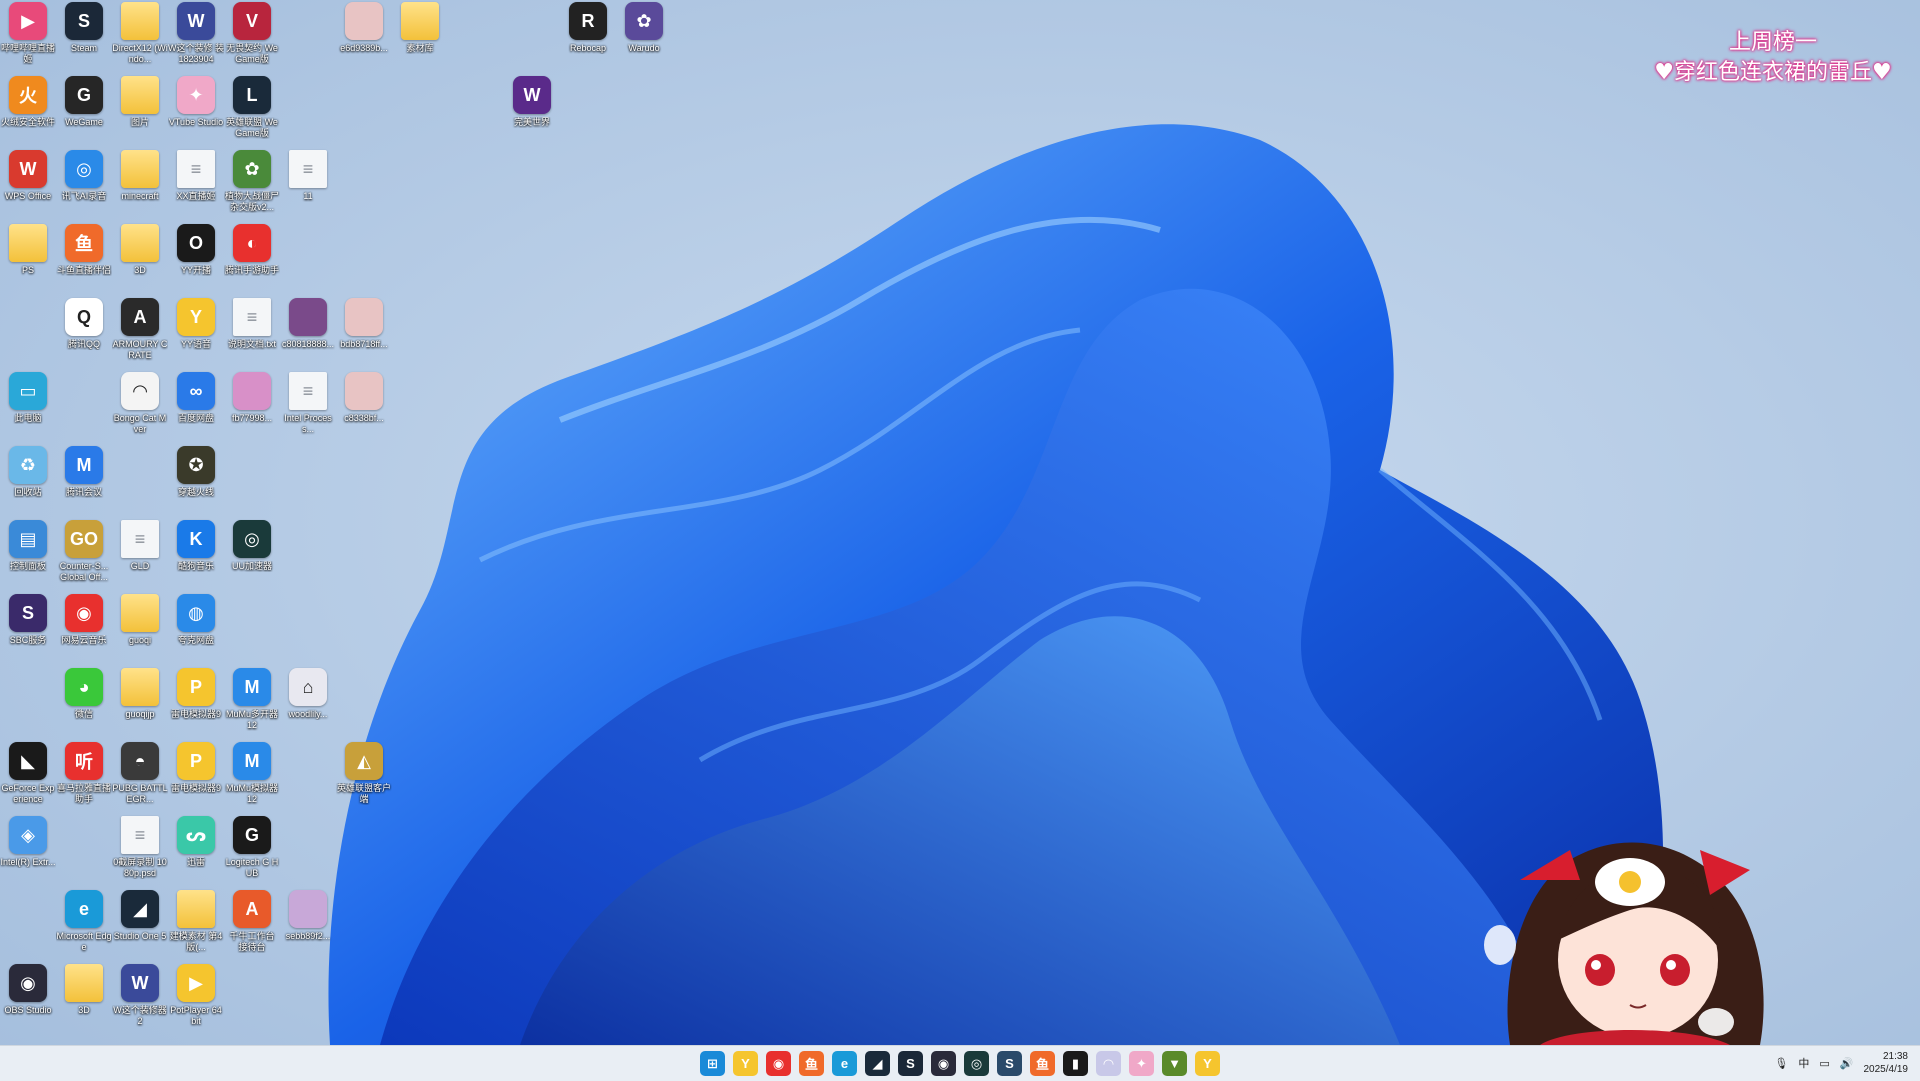  Describe the element at coordinates (1781, 1063) in the screenshot. I see `microphone-icon: 🎙` at that location.